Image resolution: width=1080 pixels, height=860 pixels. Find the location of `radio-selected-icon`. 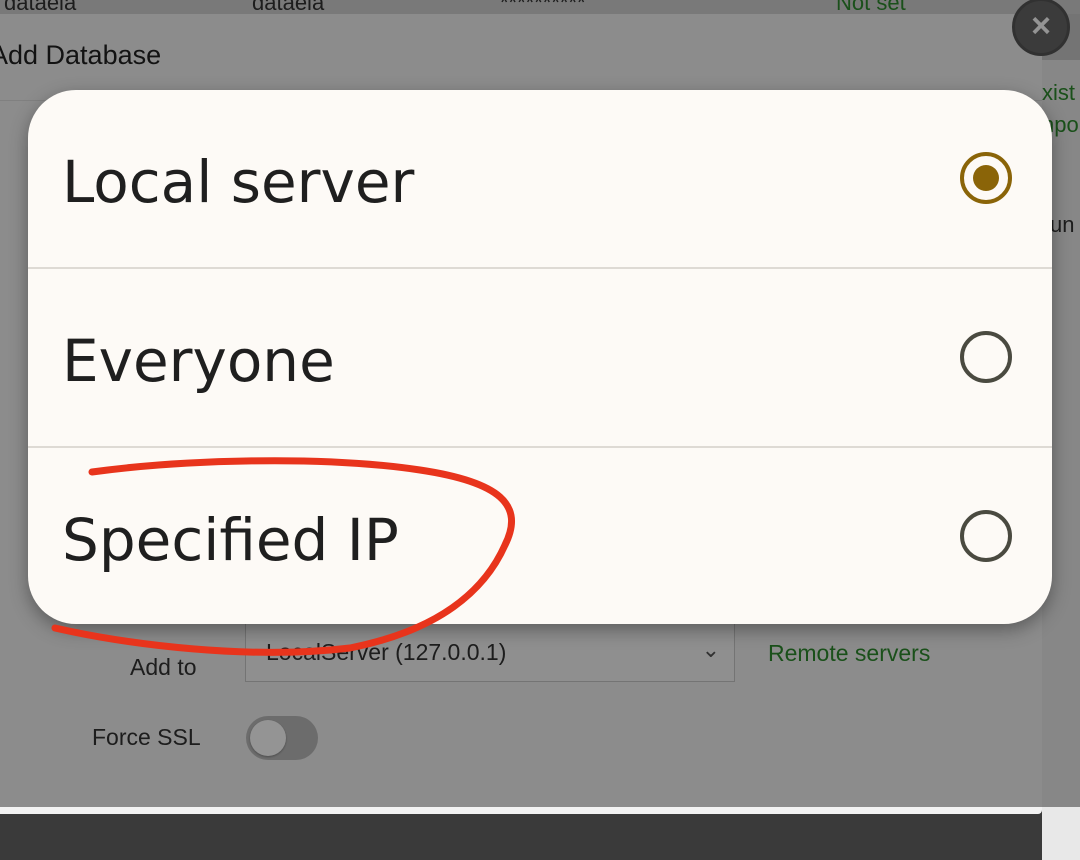

radio-selected-icon is located at coordinates (986, 178).